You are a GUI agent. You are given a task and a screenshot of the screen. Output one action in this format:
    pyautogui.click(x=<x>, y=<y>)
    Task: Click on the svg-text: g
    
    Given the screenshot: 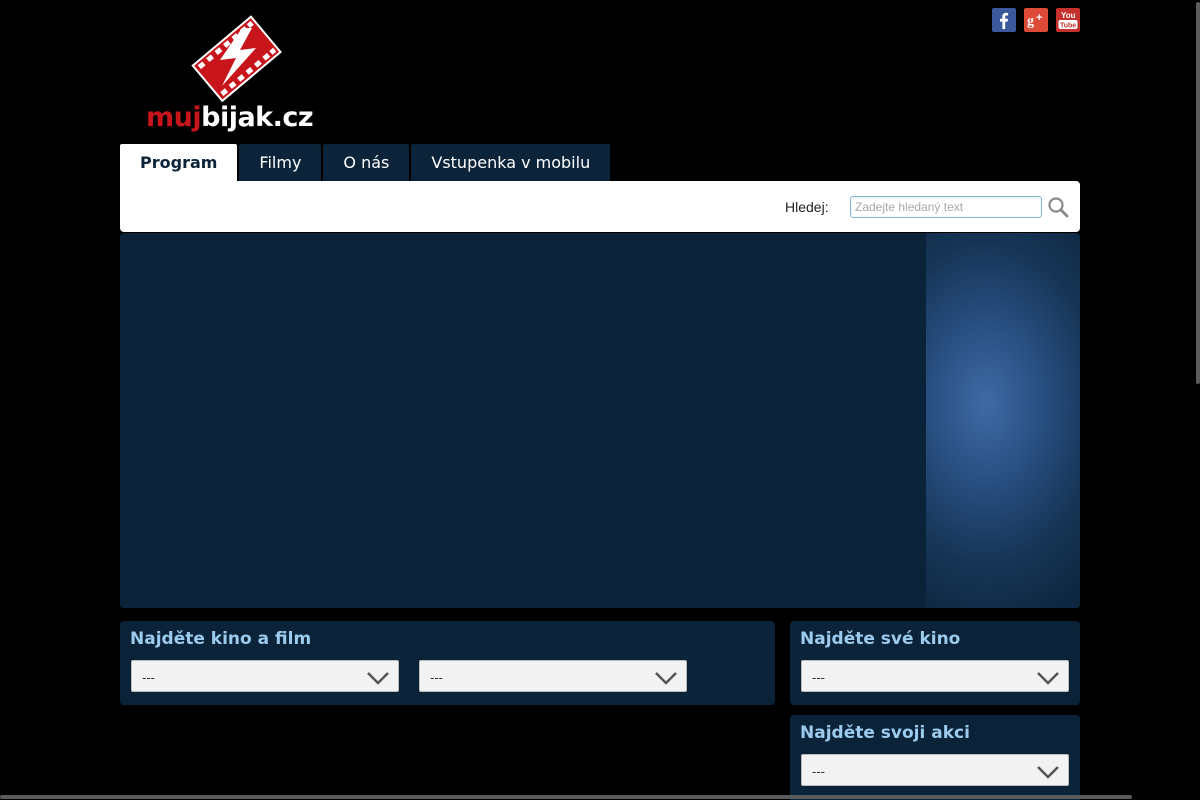 What is the action you would take?
    pyautogui.click(x=1030, y=21)
    